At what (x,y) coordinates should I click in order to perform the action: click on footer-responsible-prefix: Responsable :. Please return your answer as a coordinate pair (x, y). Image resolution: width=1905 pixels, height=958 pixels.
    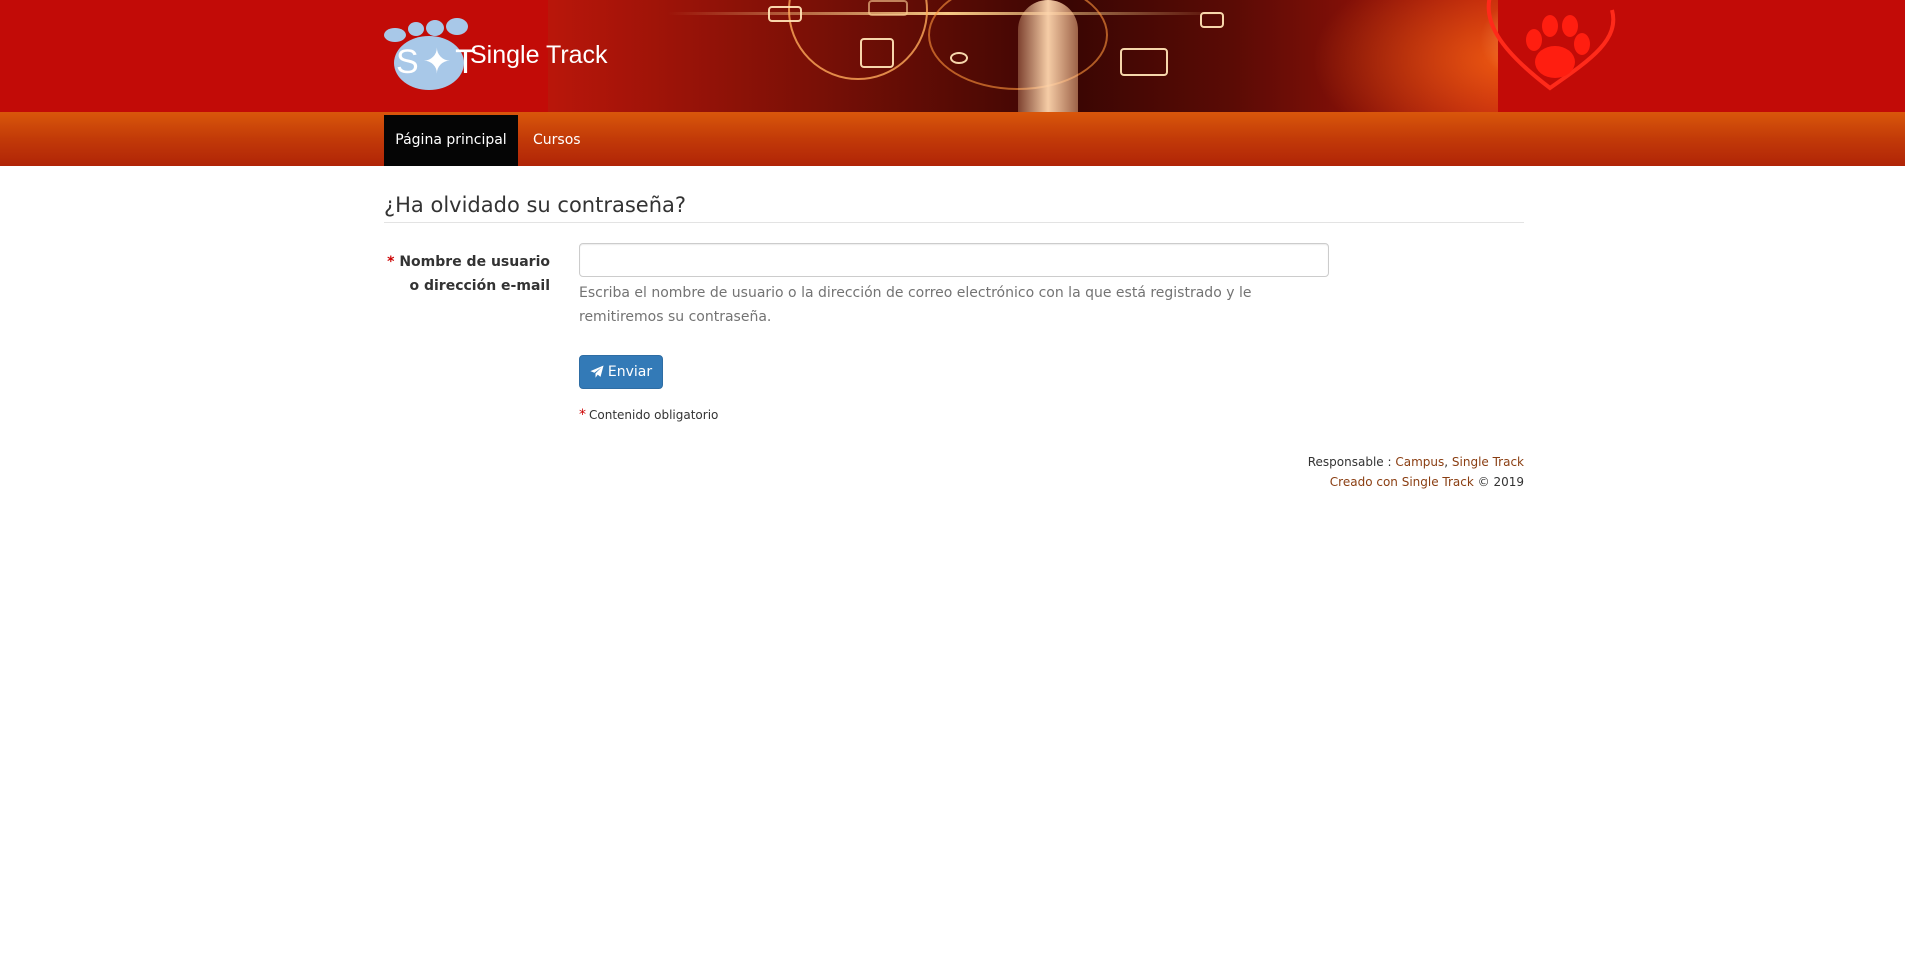
    Looking at the image, I should click on (1351, 462).